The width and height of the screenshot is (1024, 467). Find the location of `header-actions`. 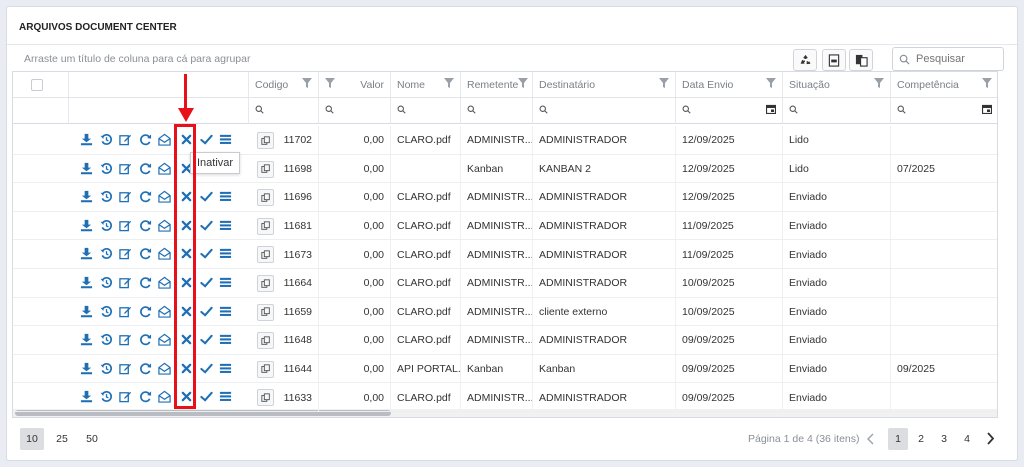

header-actions is located at coordinates (159, 85).